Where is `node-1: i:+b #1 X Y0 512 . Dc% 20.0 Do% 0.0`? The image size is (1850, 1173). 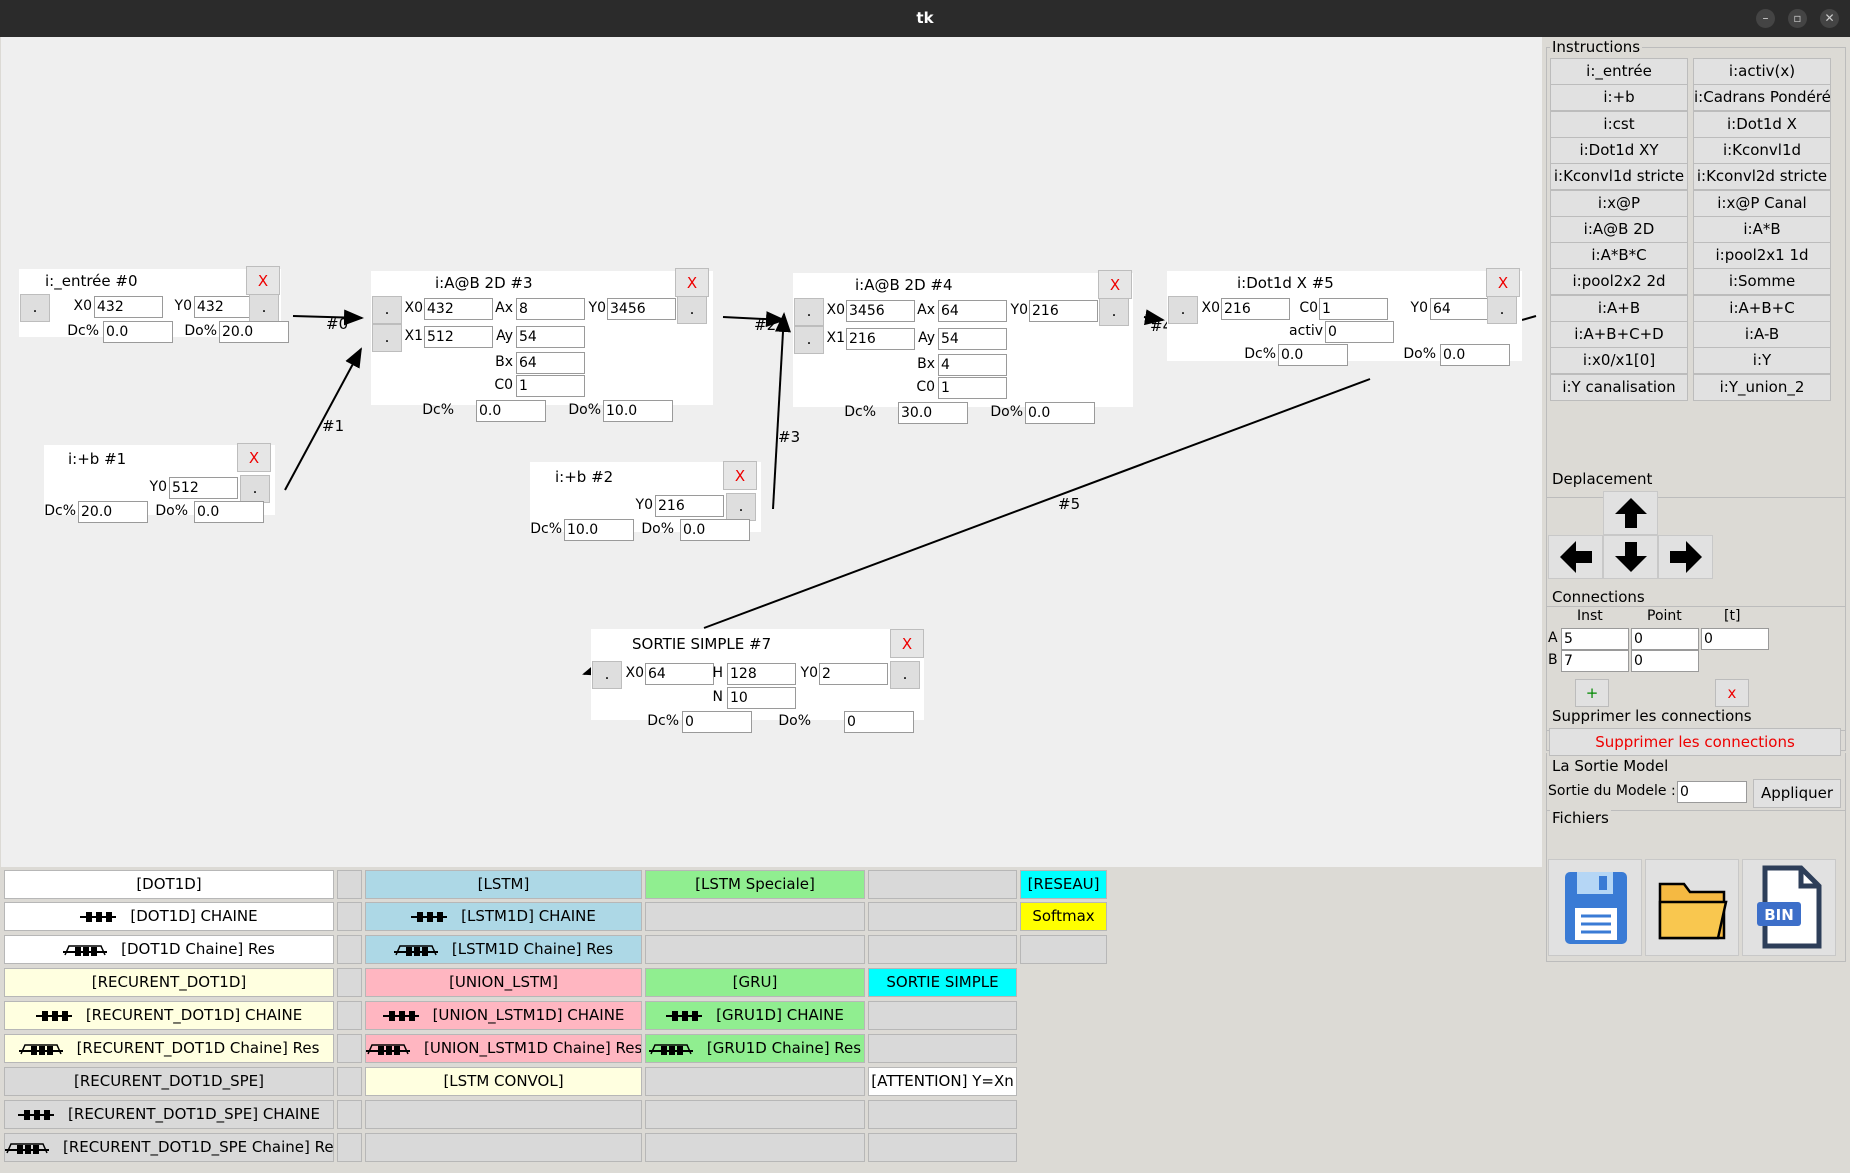
node-1: i:+b #1 X Y0 512 . Dc% 20.0 Do% 0.0 is located at coordinates (159, 483).